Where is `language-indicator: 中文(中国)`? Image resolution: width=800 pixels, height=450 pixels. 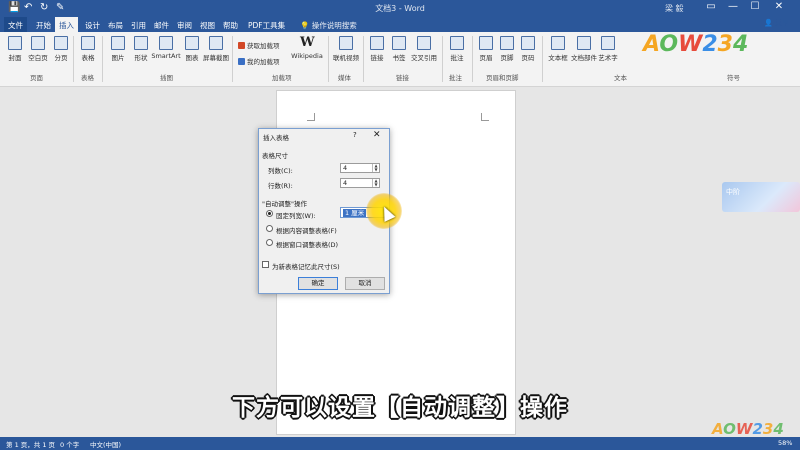 language-indicator: 中文(中国) is located at coordinates (105, 444).